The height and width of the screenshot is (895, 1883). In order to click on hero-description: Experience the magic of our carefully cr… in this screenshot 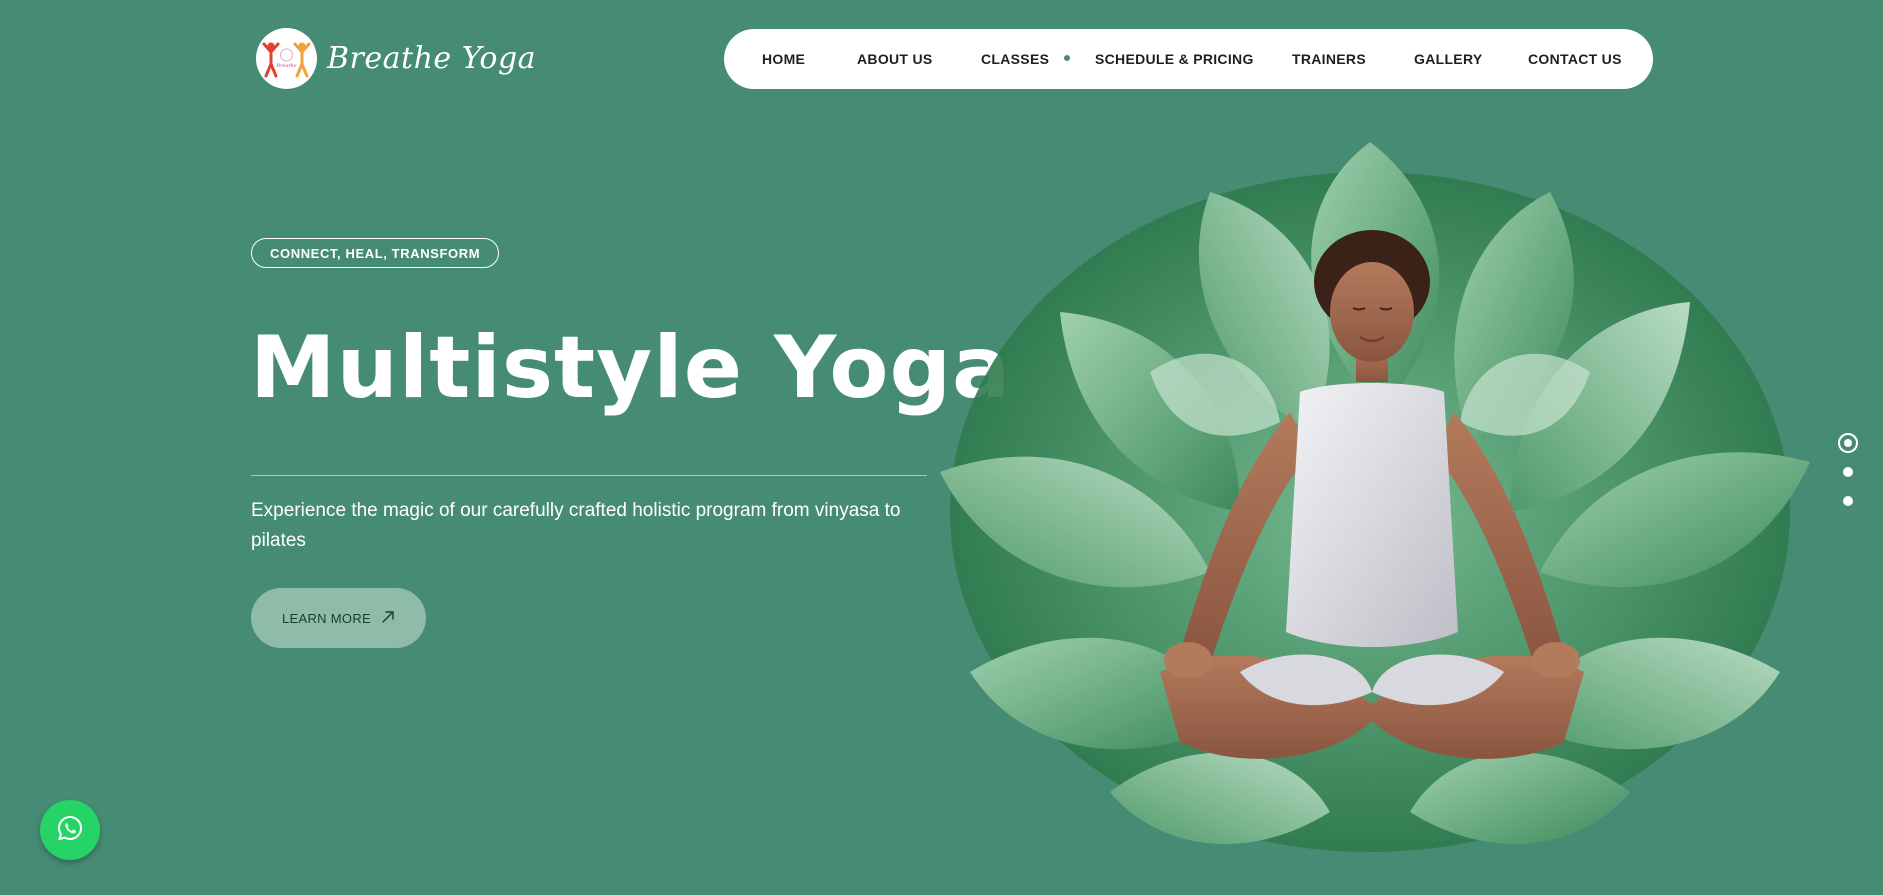, I will do `click(576, 525)`.